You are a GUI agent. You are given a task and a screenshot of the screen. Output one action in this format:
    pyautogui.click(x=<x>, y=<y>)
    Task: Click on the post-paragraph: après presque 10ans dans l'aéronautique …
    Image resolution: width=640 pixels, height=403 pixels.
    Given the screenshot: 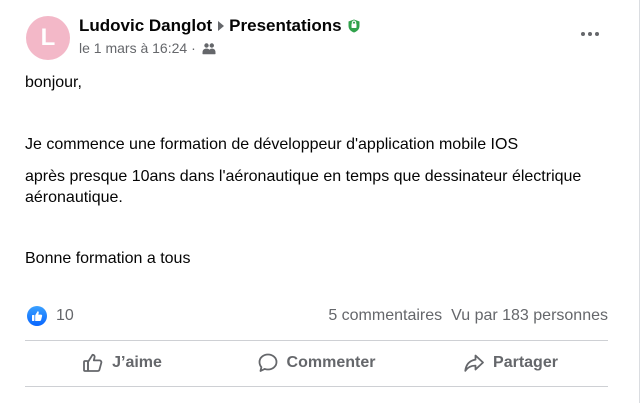 What is the action you would take?
    pyautogui.click(x=303, y=187)
    